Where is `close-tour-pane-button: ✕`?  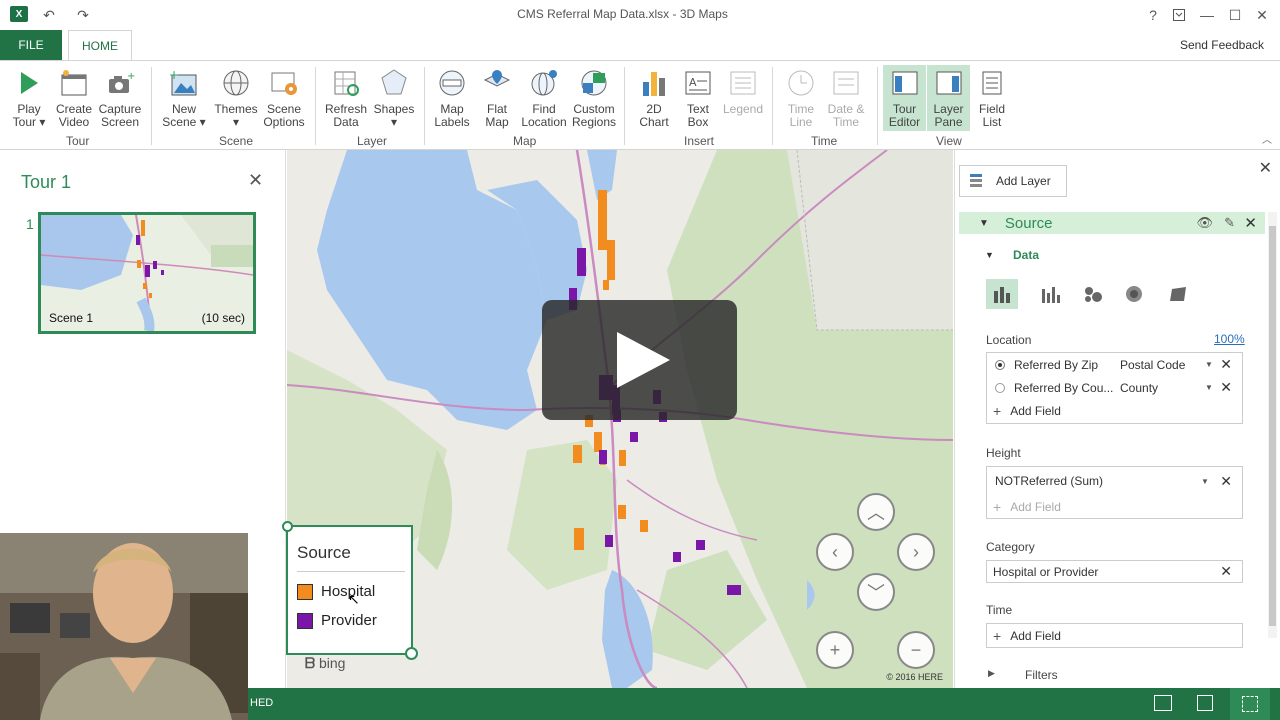
close-tour-pane-button: ✕ is located at coordinates (255, 180).